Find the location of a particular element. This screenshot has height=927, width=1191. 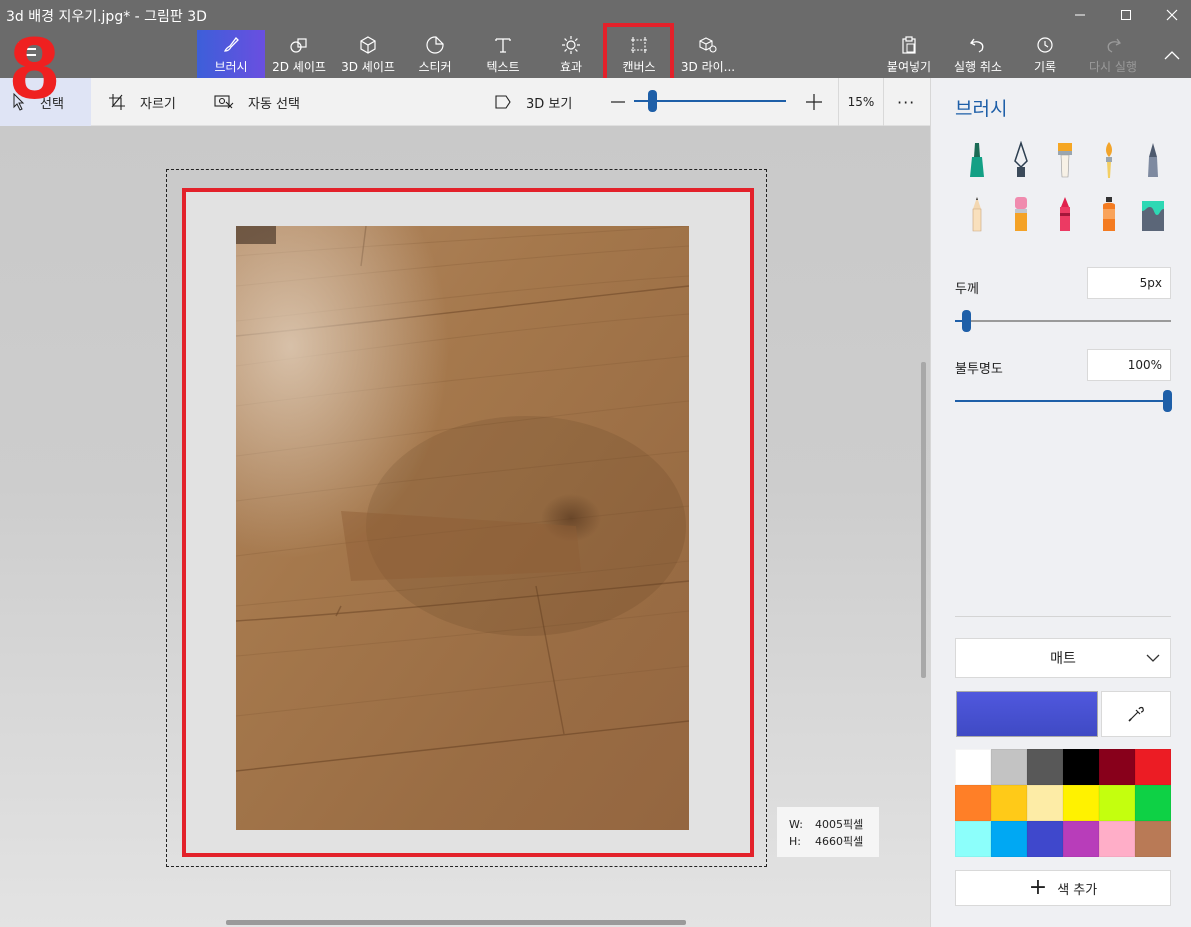

history-button: 기록 is located at coordinates (1045, 54).